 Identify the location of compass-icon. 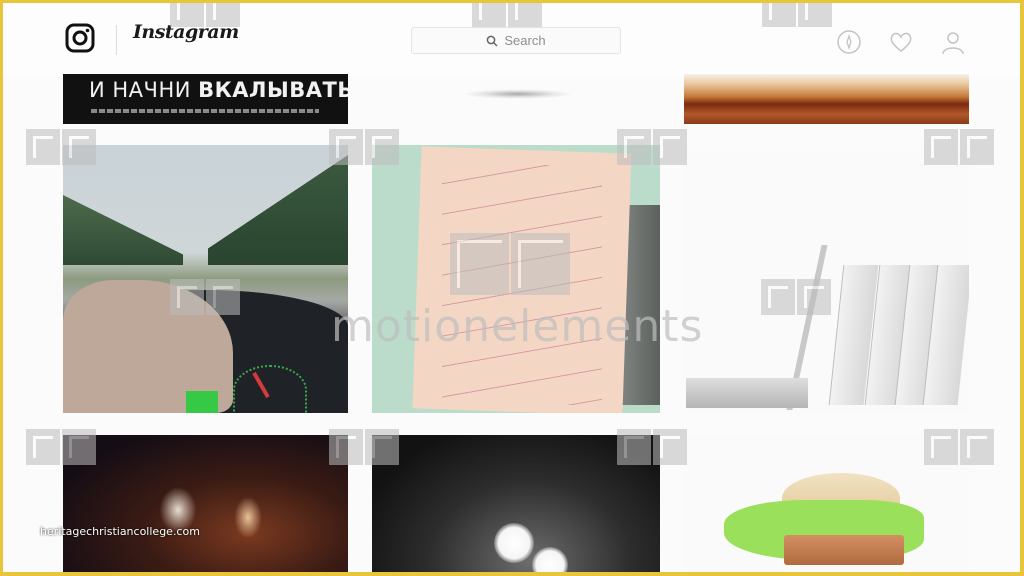
(849, 42).